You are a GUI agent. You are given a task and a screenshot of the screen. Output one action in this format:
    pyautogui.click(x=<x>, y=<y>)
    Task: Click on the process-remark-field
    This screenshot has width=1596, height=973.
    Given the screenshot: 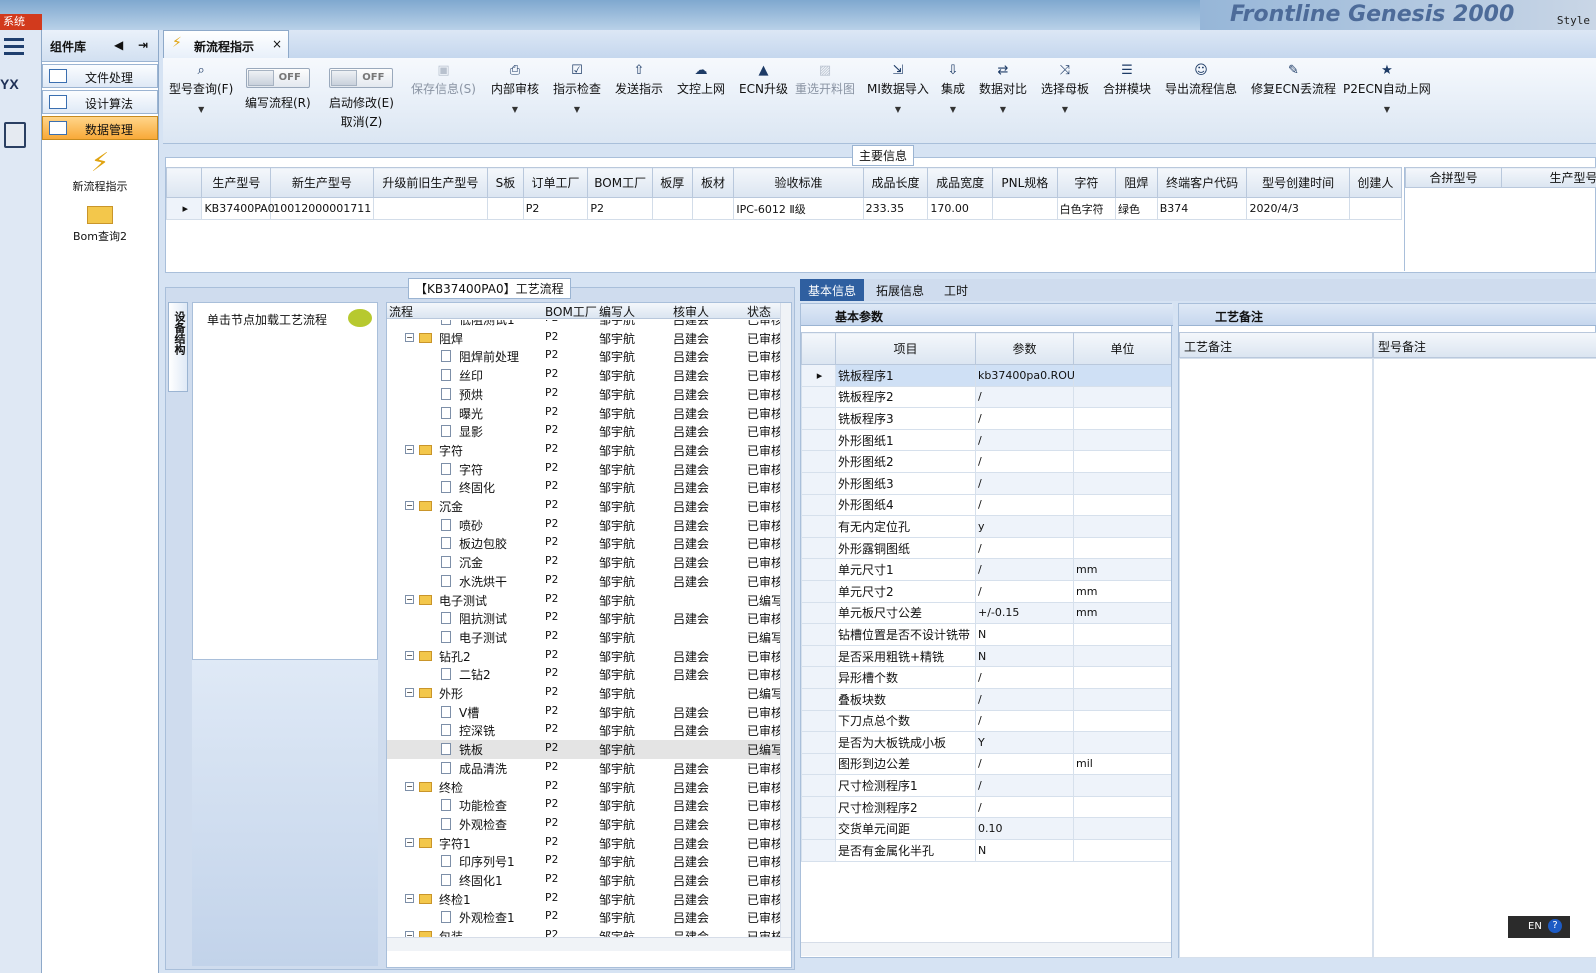 What is the action you would take?
    pyautogui.click(x=1276, y=658)
    